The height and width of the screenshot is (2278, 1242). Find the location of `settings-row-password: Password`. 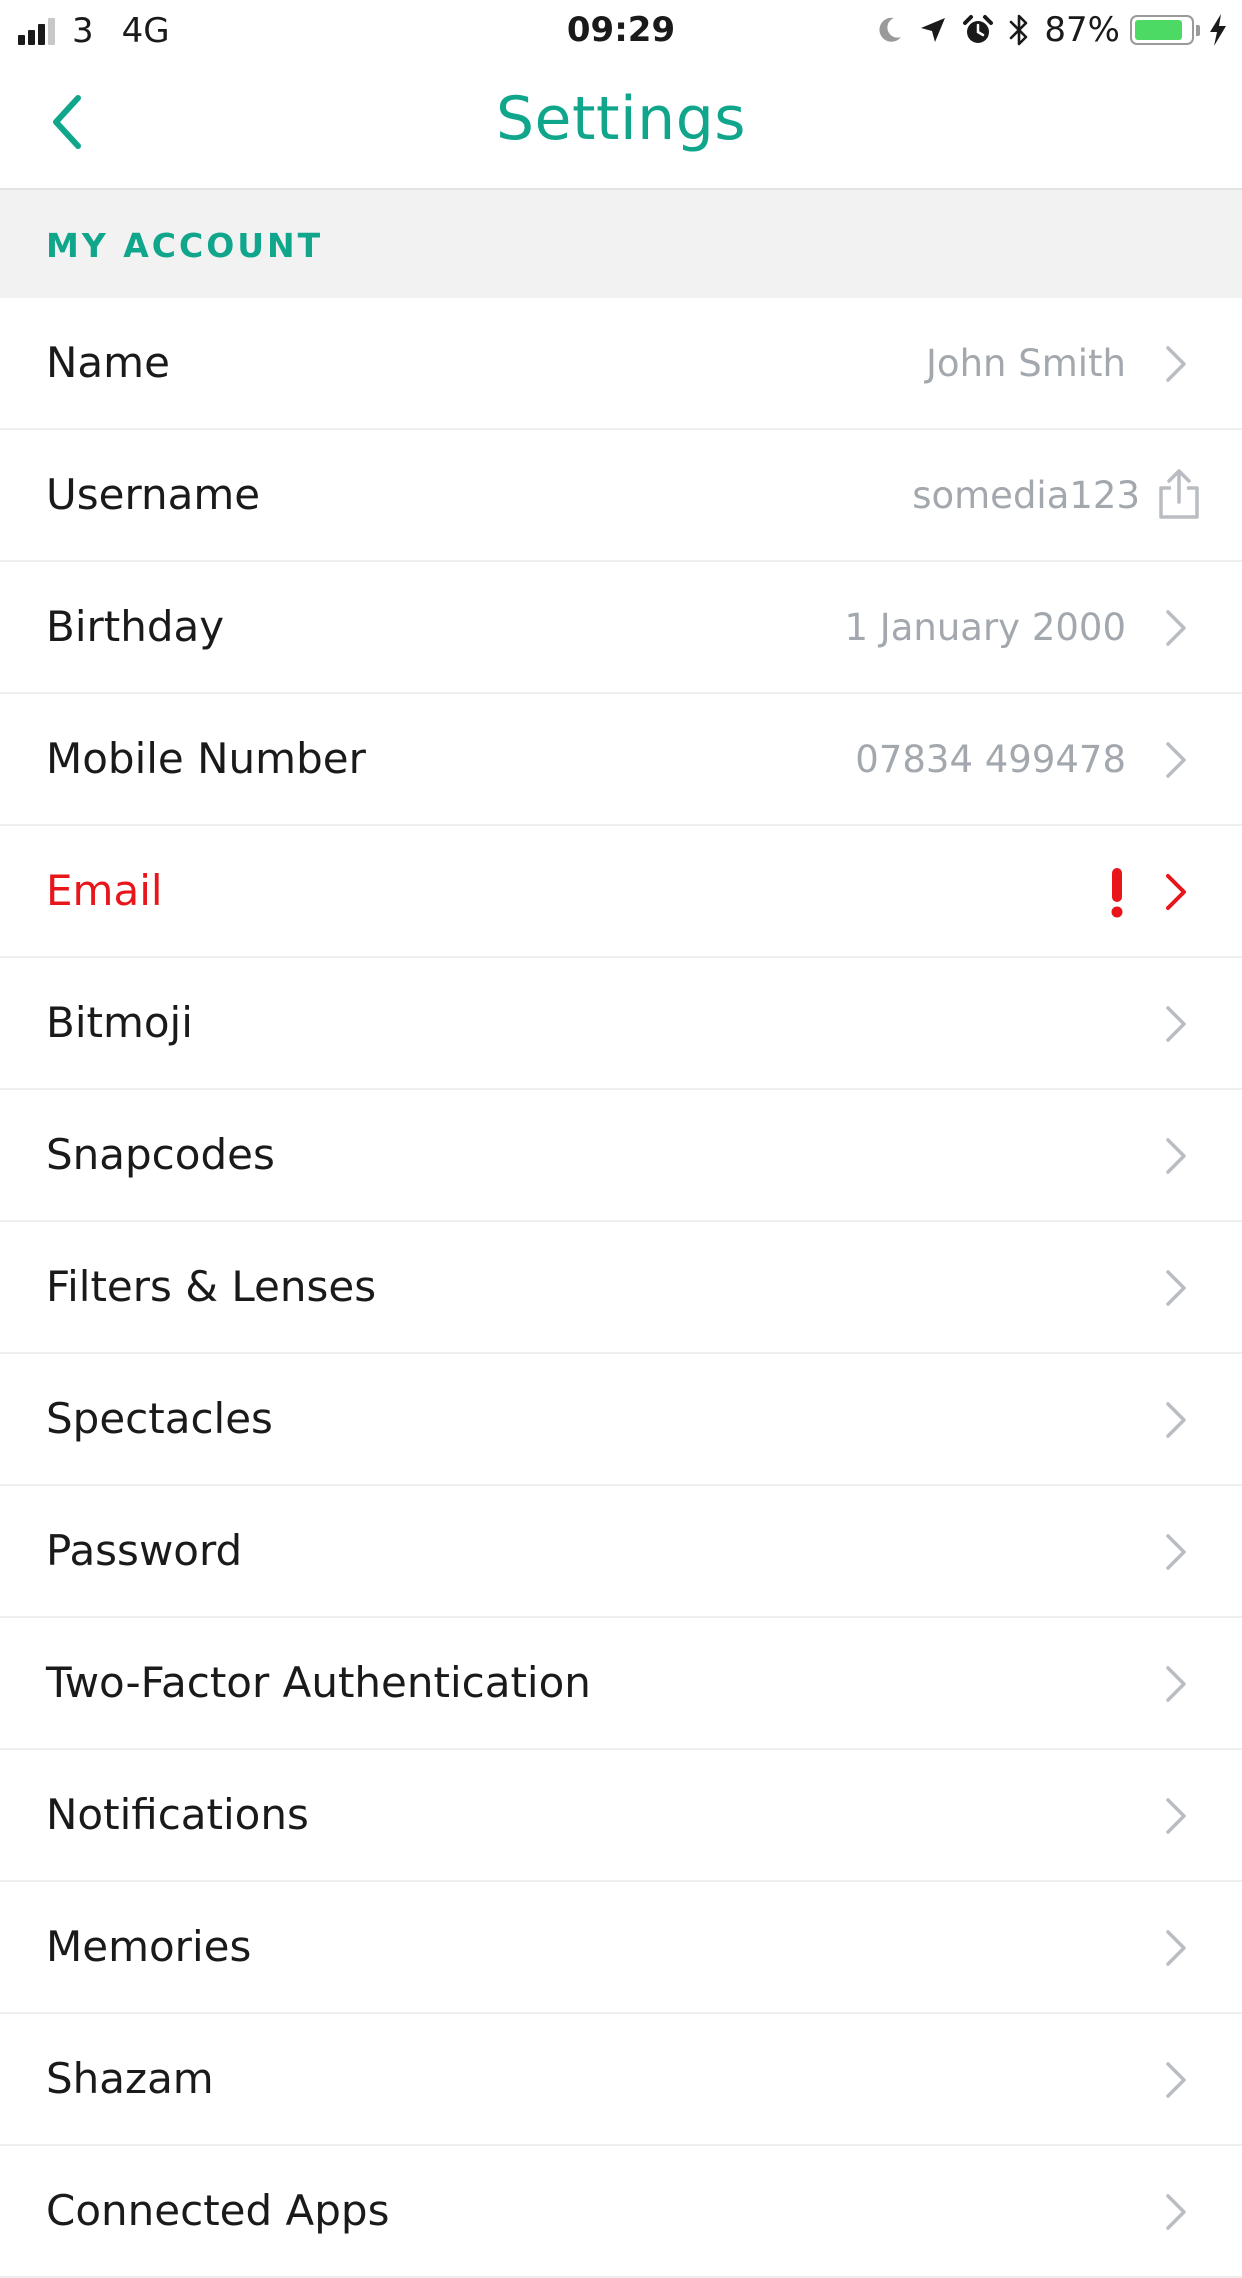

settings-row-password: Password is located at coordinates (621, 1552).